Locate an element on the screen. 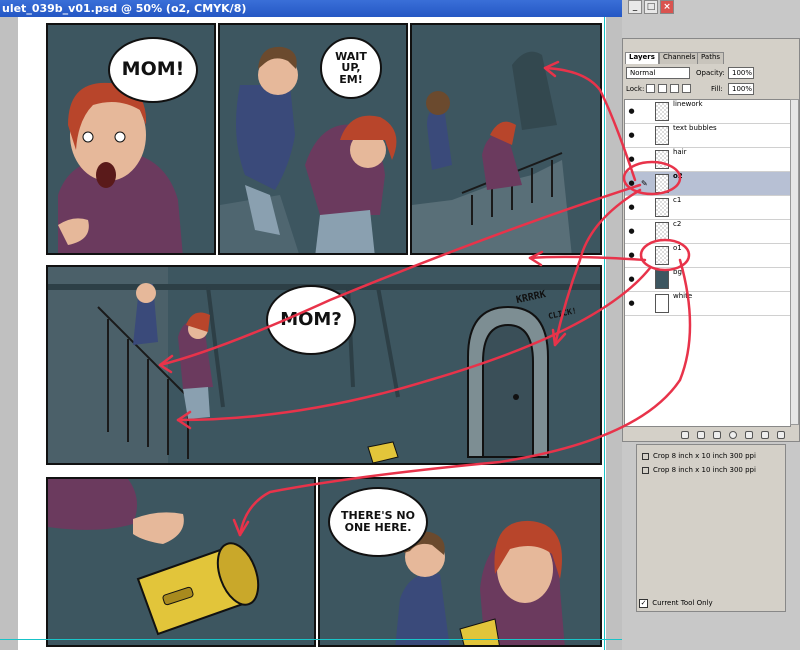  guide-line-horizontal is located at coordinates (311, 639).